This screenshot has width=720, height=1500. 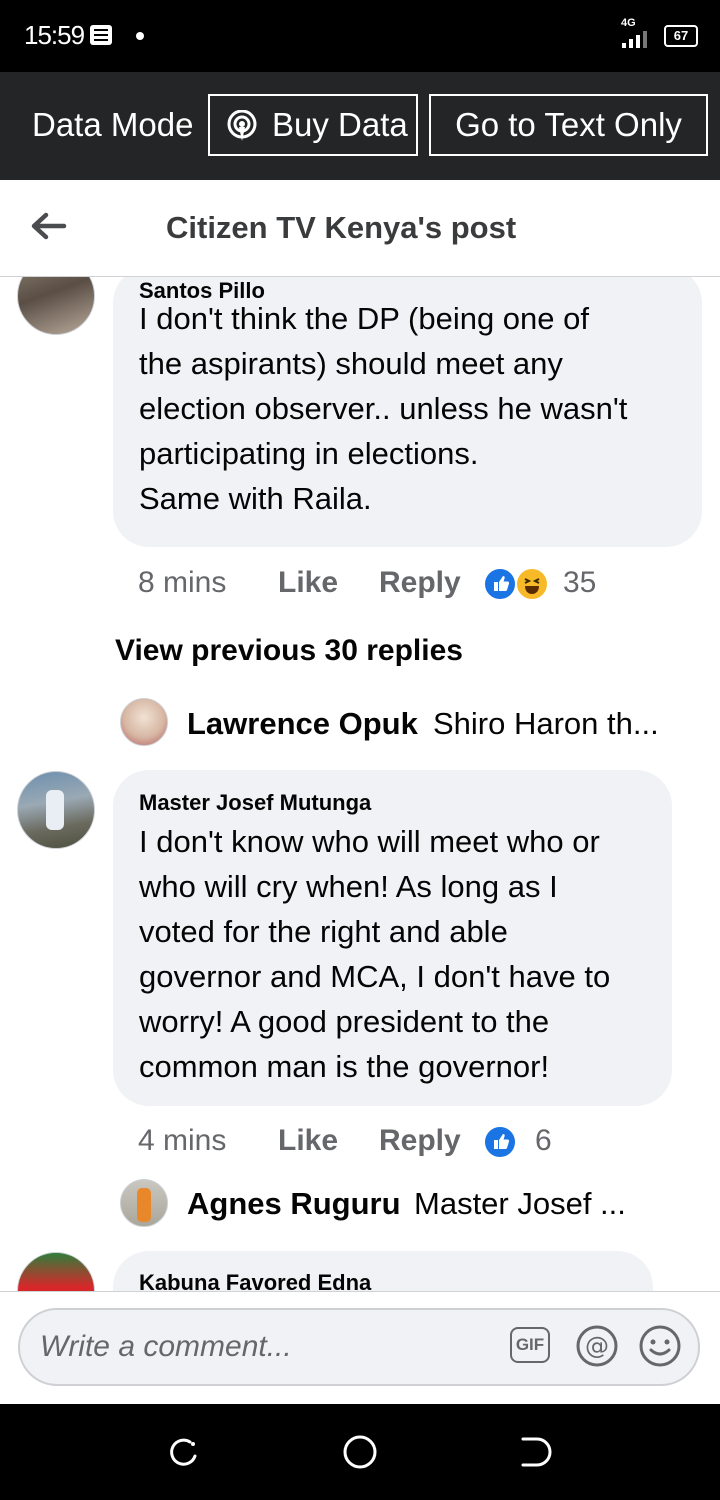 I want to click on status-time: 15:59, so click(x=54, y=35).